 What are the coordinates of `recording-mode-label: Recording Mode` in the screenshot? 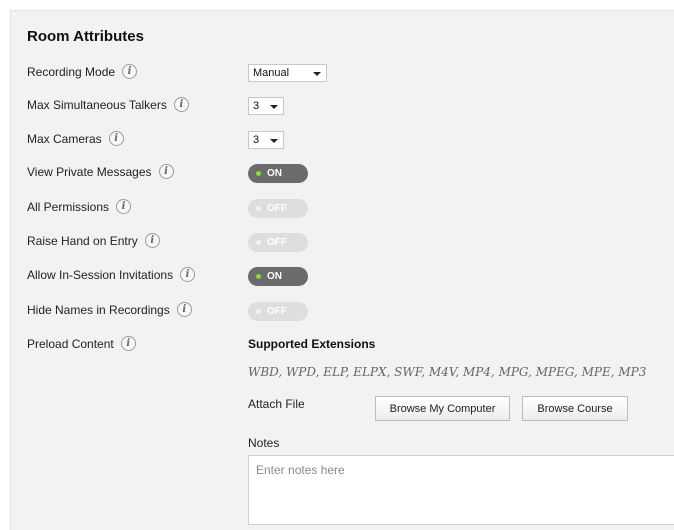 It's located at (71, 71).